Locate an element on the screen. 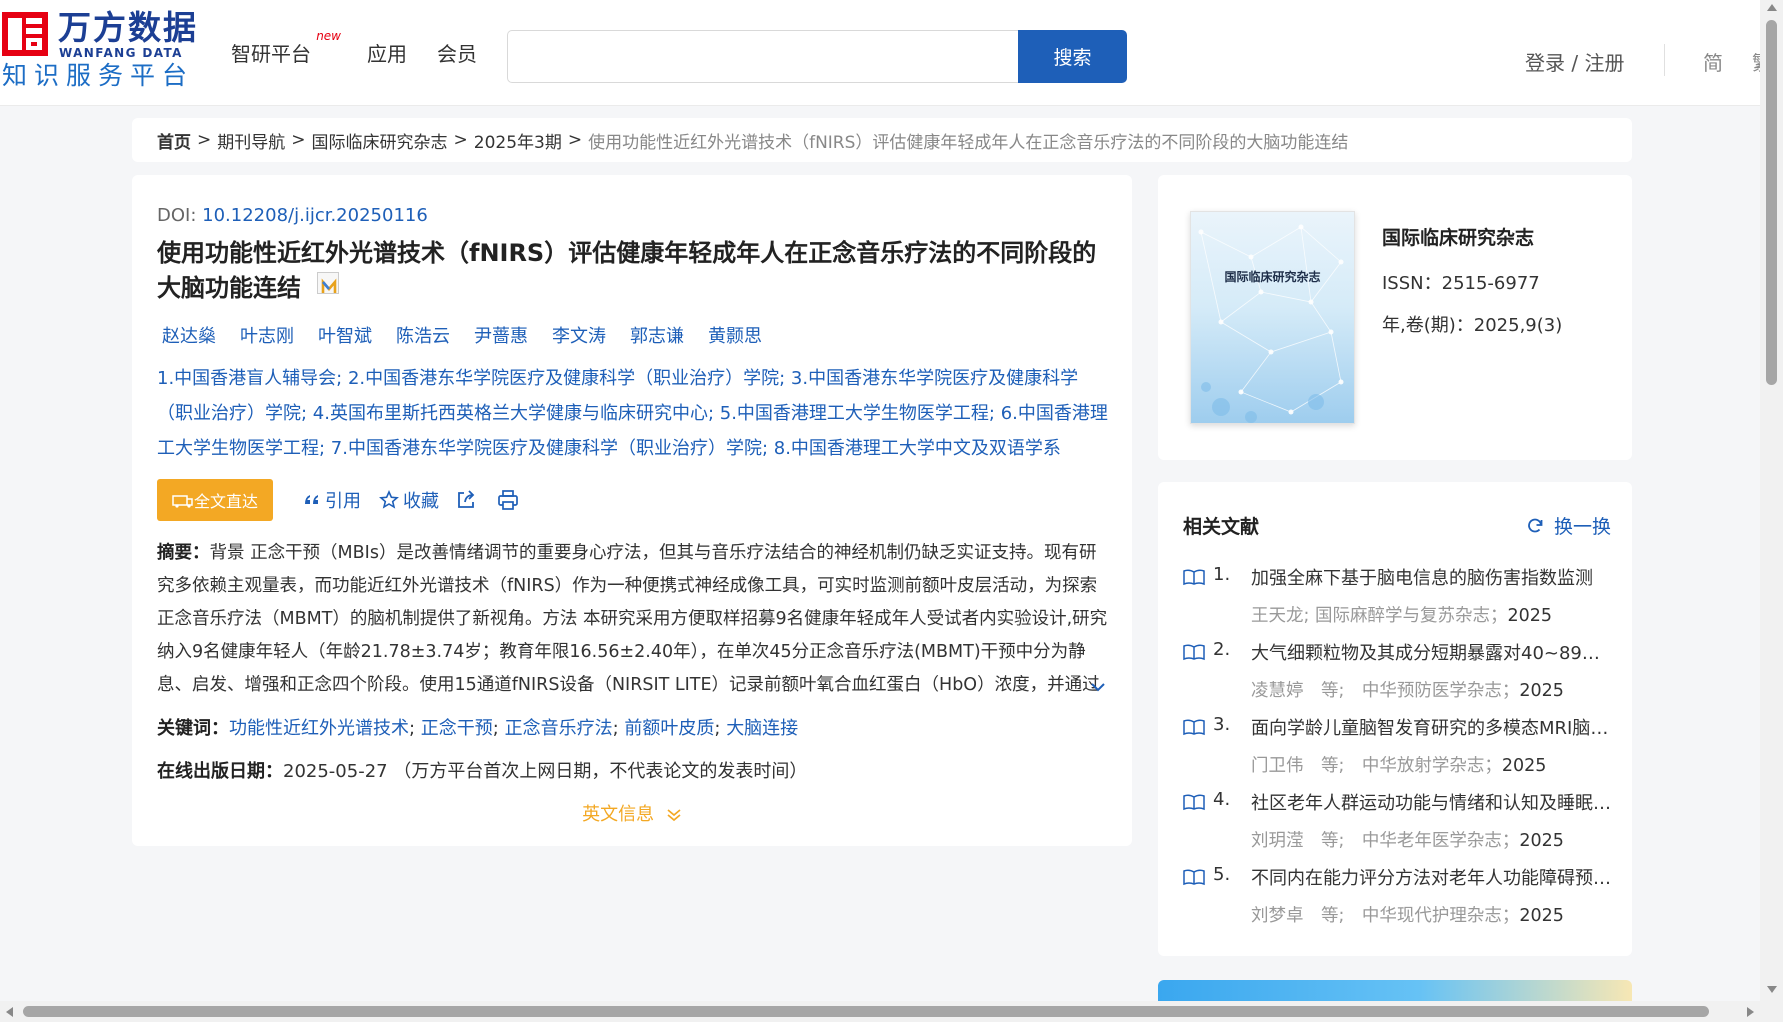 Image resolution: width=1783 pixels, height=1022 pixels. quote-icon is located at coordinates (311, 499).